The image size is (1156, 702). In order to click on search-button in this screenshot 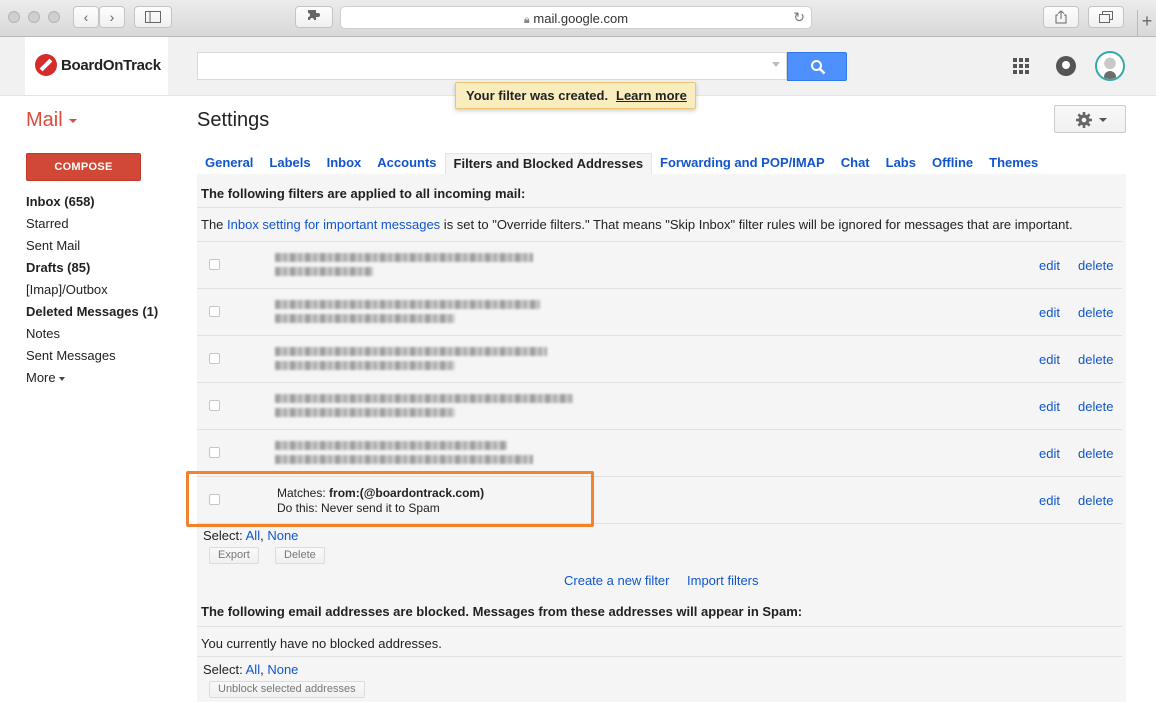, I will do `click(817, 66)`.